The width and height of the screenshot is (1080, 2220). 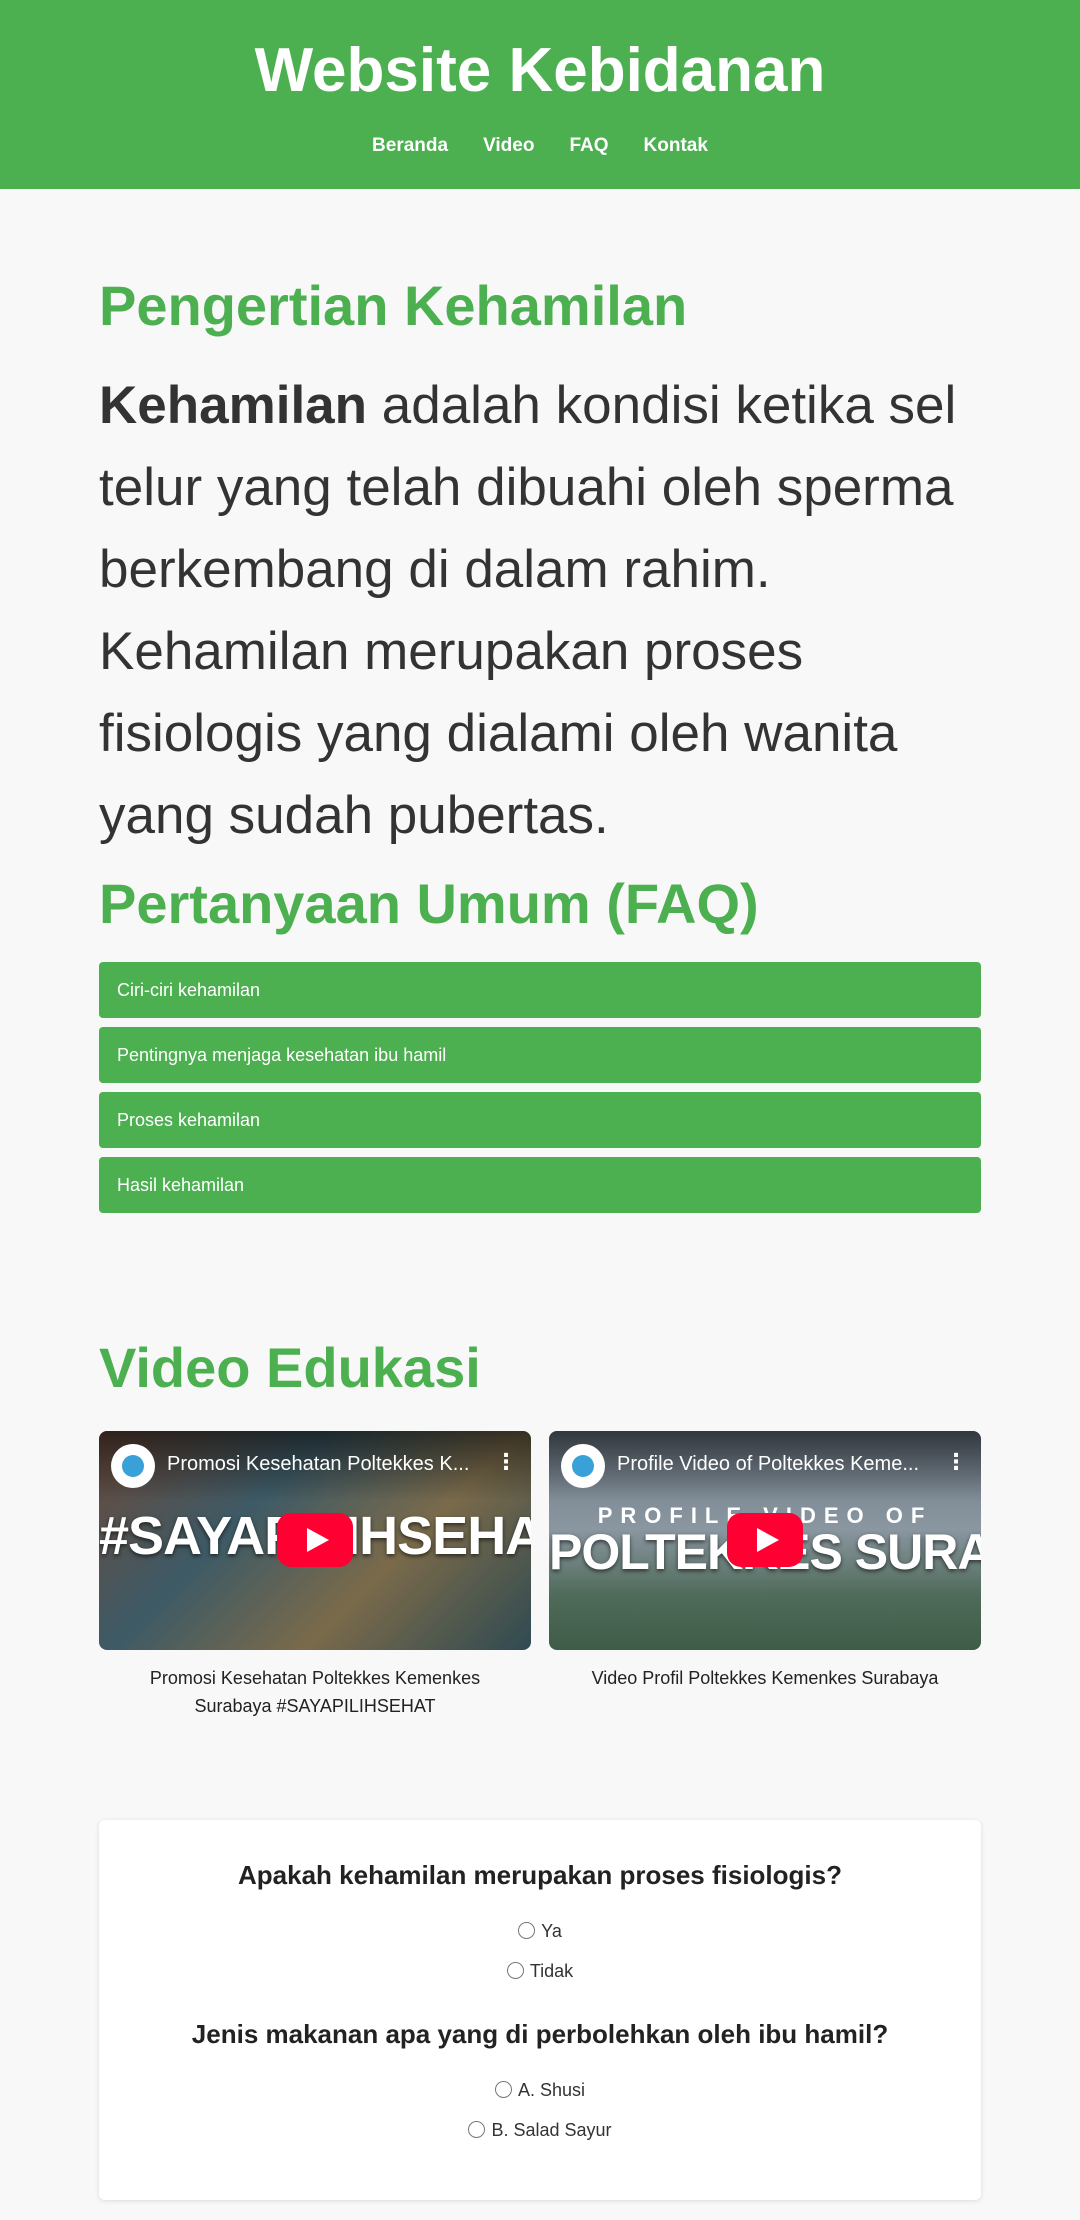 I want to click on faq-item-hasil: Hasil kehamilan, so click(x=540, y=1185).